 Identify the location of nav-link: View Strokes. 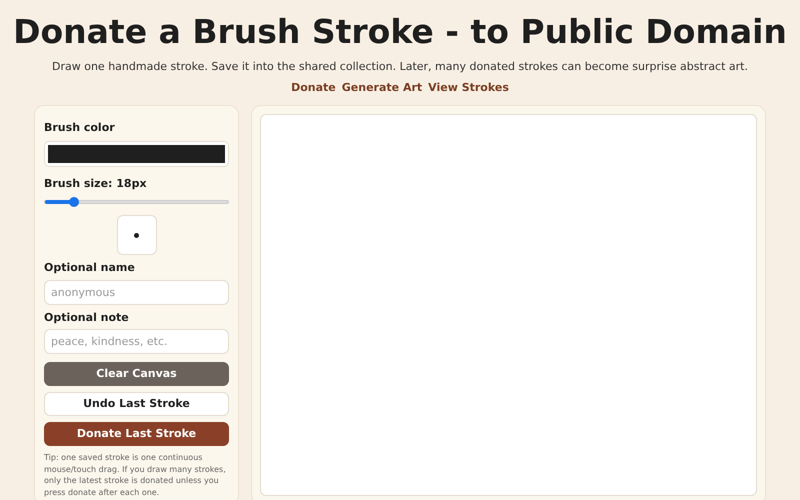
(468, 88).